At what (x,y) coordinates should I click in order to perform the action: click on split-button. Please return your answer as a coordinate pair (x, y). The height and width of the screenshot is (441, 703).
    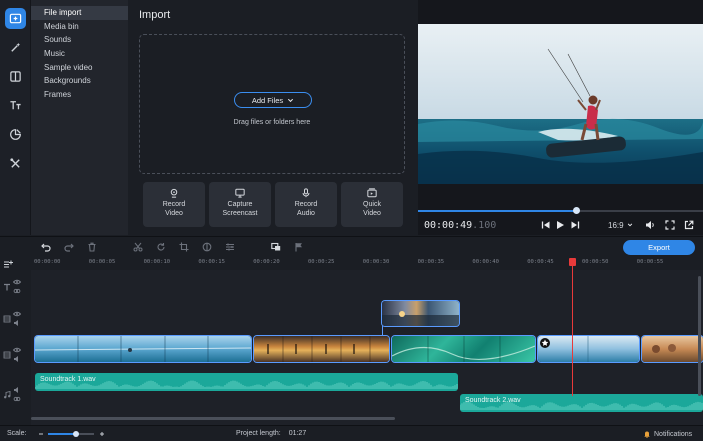
    Looking at the image, I should click on (138, 247).